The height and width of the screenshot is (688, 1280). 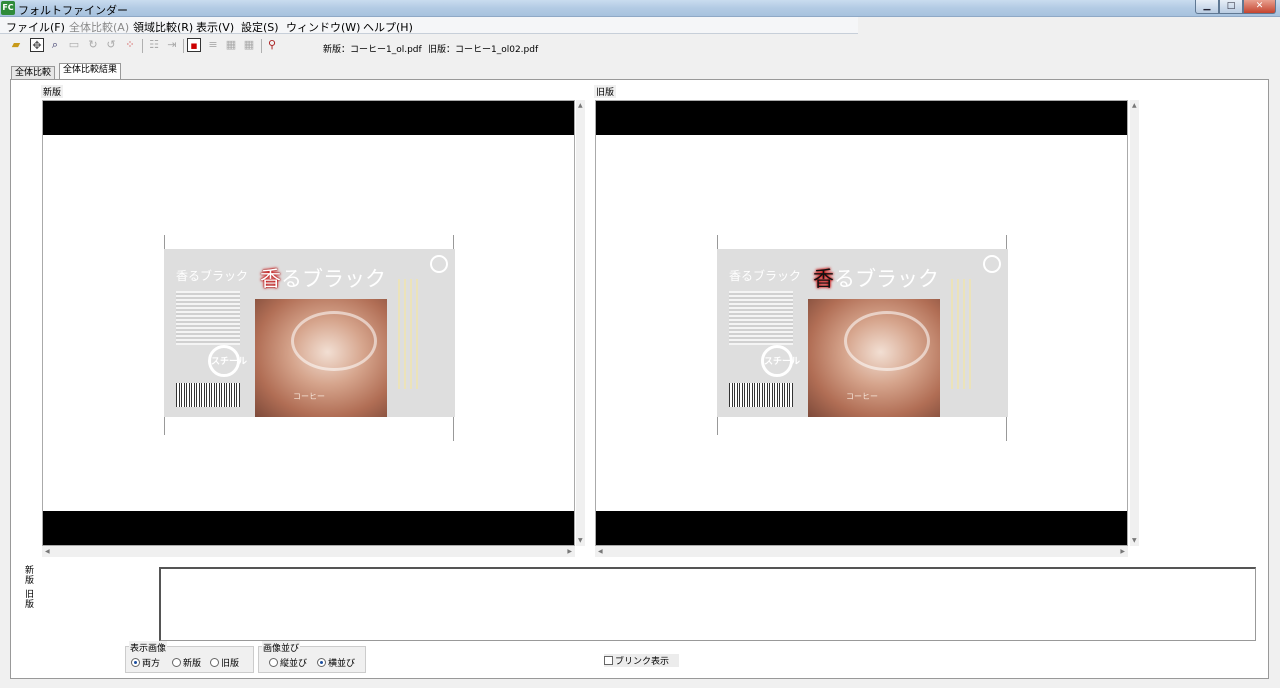 What do you see at coordinates (640, 8) in the screenshot?
I see `title-bar: FC フォルトファインダー ▁ □ ✕` at bounding box center [640, 8].